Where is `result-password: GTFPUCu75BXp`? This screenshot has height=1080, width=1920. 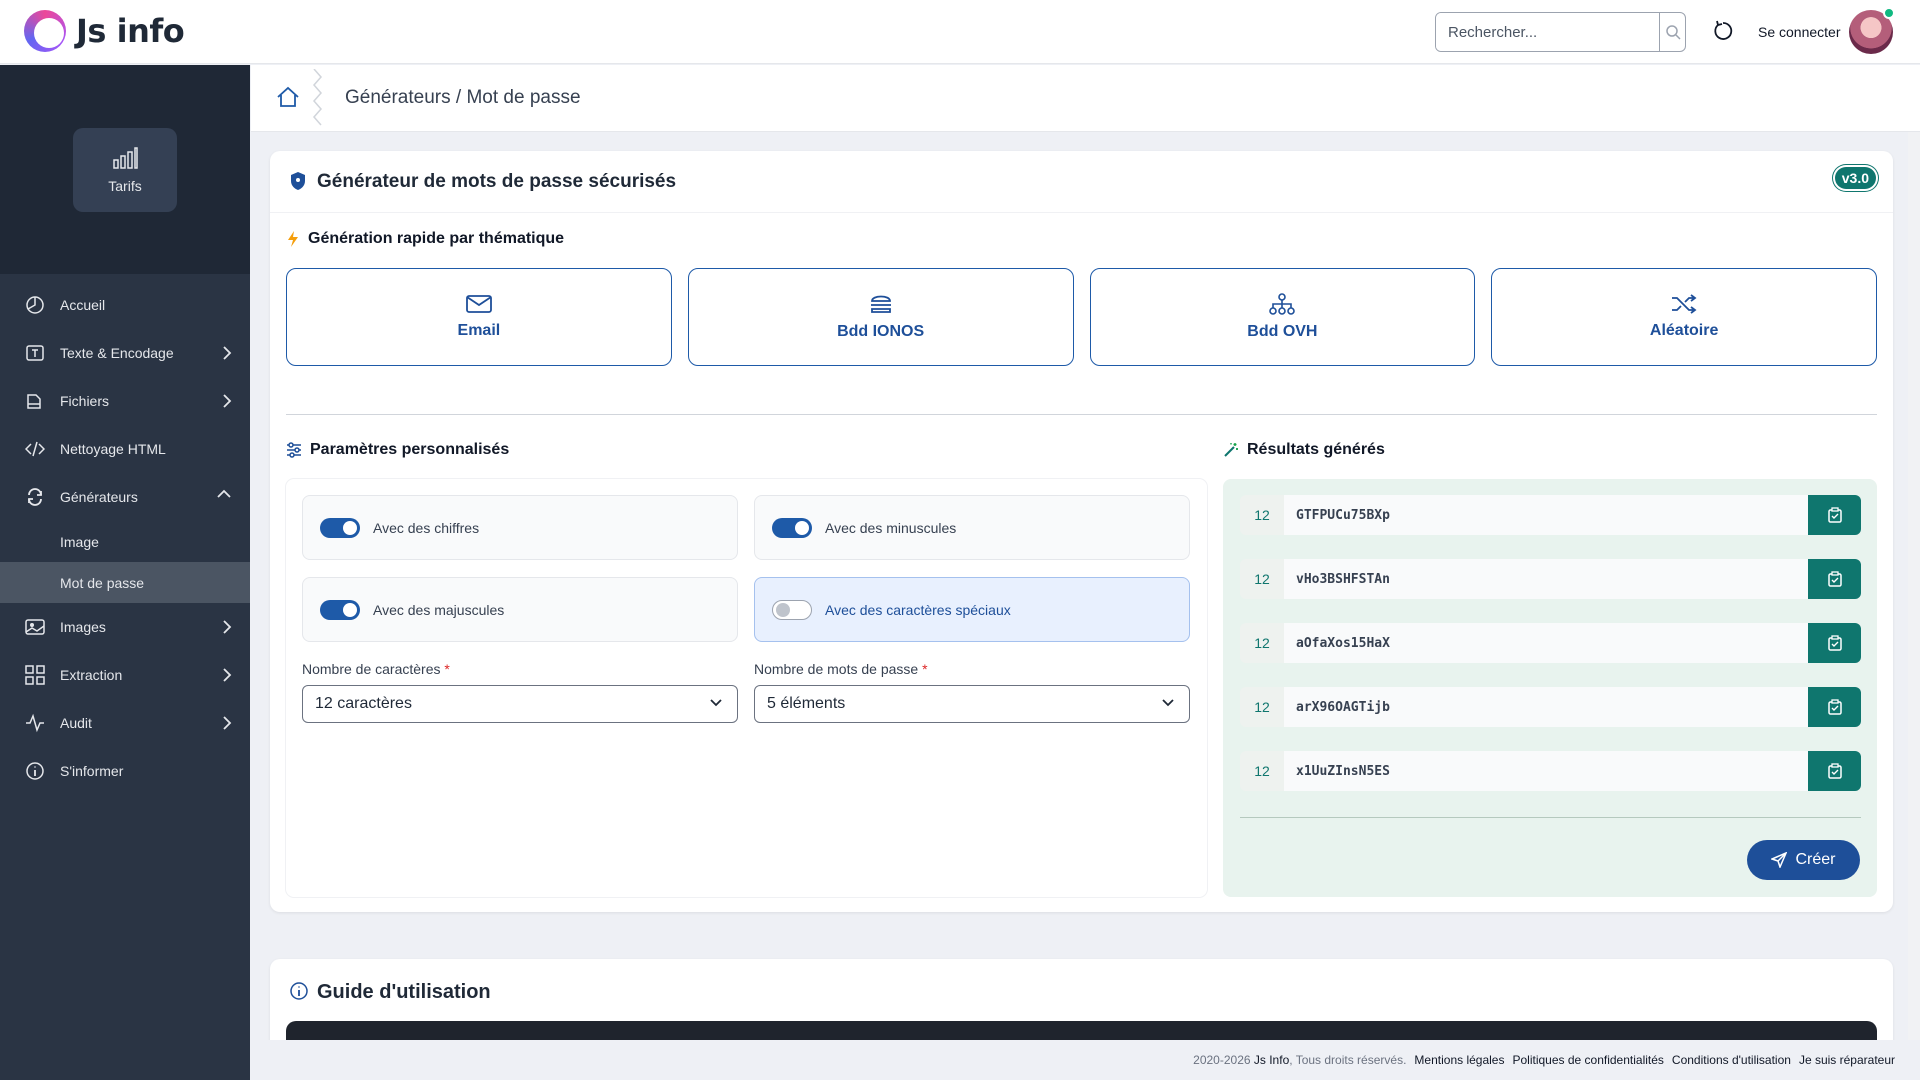
result-password: GTFPUCu75BXp is located at coordinates (1546, 515).